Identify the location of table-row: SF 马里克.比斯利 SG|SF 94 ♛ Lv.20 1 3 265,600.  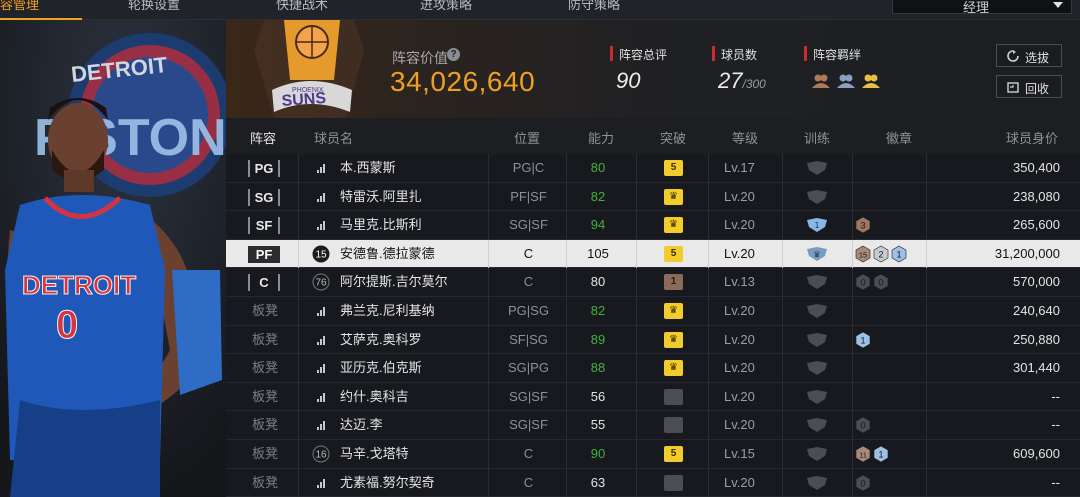
(653, 225).